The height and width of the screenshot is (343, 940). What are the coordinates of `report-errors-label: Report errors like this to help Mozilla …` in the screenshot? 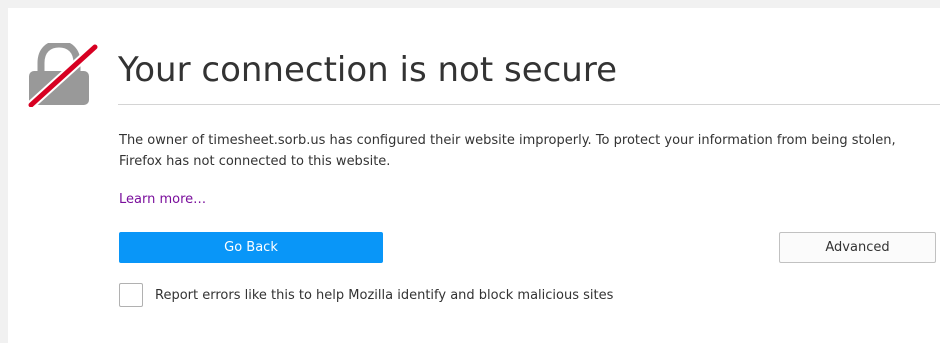 It's located at (384, 295).